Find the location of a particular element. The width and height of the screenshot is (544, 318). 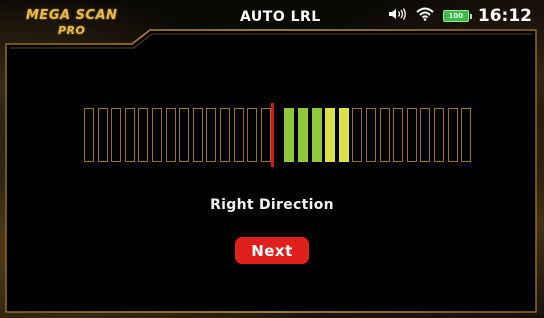

direction-label: Right Direction is located at coordinates (272, 205).